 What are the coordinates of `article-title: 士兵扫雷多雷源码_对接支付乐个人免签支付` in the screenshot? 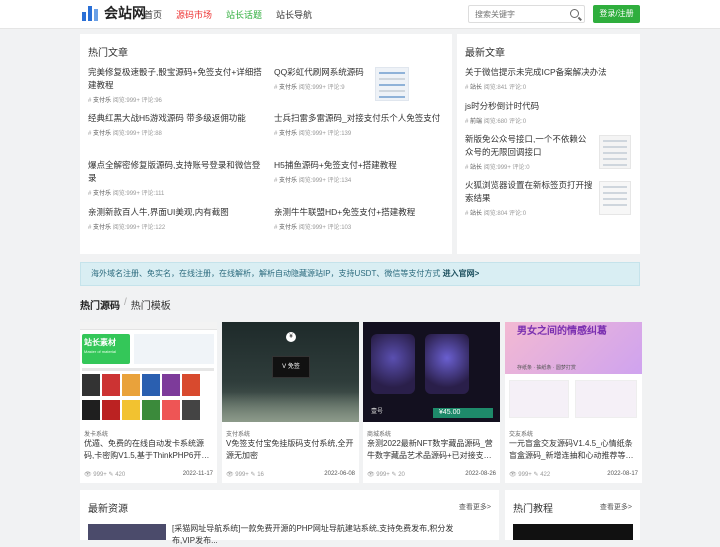 It's located at (359, 118).